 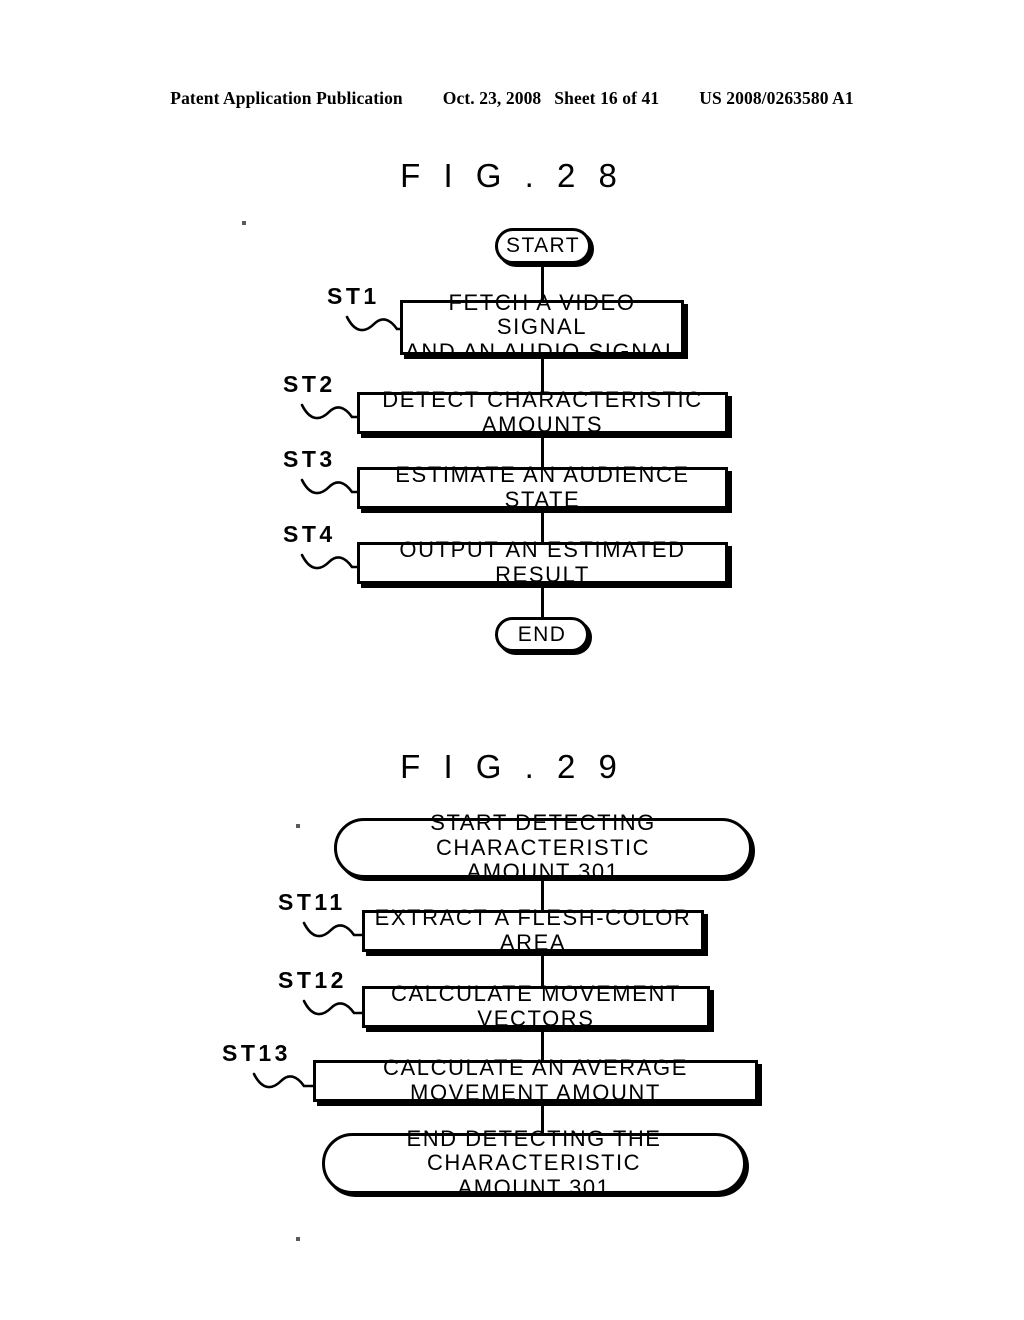 What do you see at coordinates (353, 296) in the screenshot?
I see `fig28-ref-st1: ST1` at bounding box center [353, 296].